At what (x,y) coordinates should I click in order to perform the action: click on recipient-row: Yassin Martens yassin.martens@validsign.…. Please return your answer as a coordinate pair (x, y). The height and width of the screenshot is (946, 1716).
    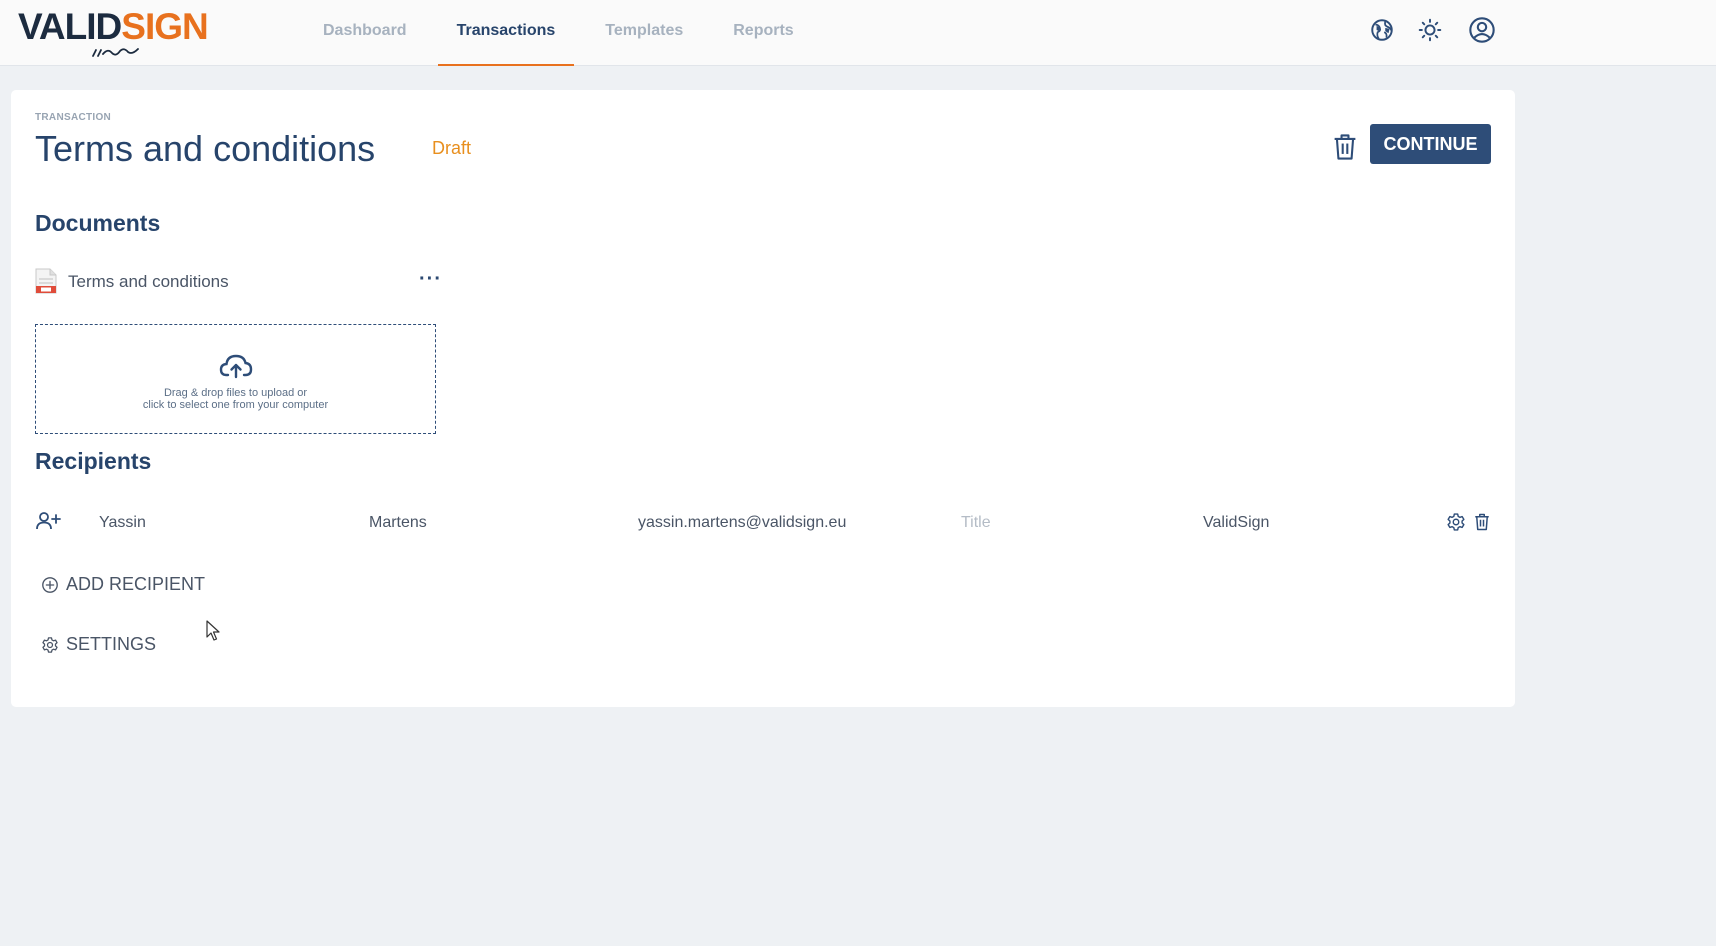
    Looking at the image, I should click on (763, 523).